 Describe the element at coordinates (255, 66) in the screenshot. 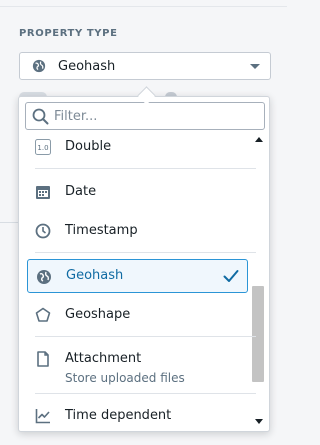

I see `caret-down-icon` at that location.